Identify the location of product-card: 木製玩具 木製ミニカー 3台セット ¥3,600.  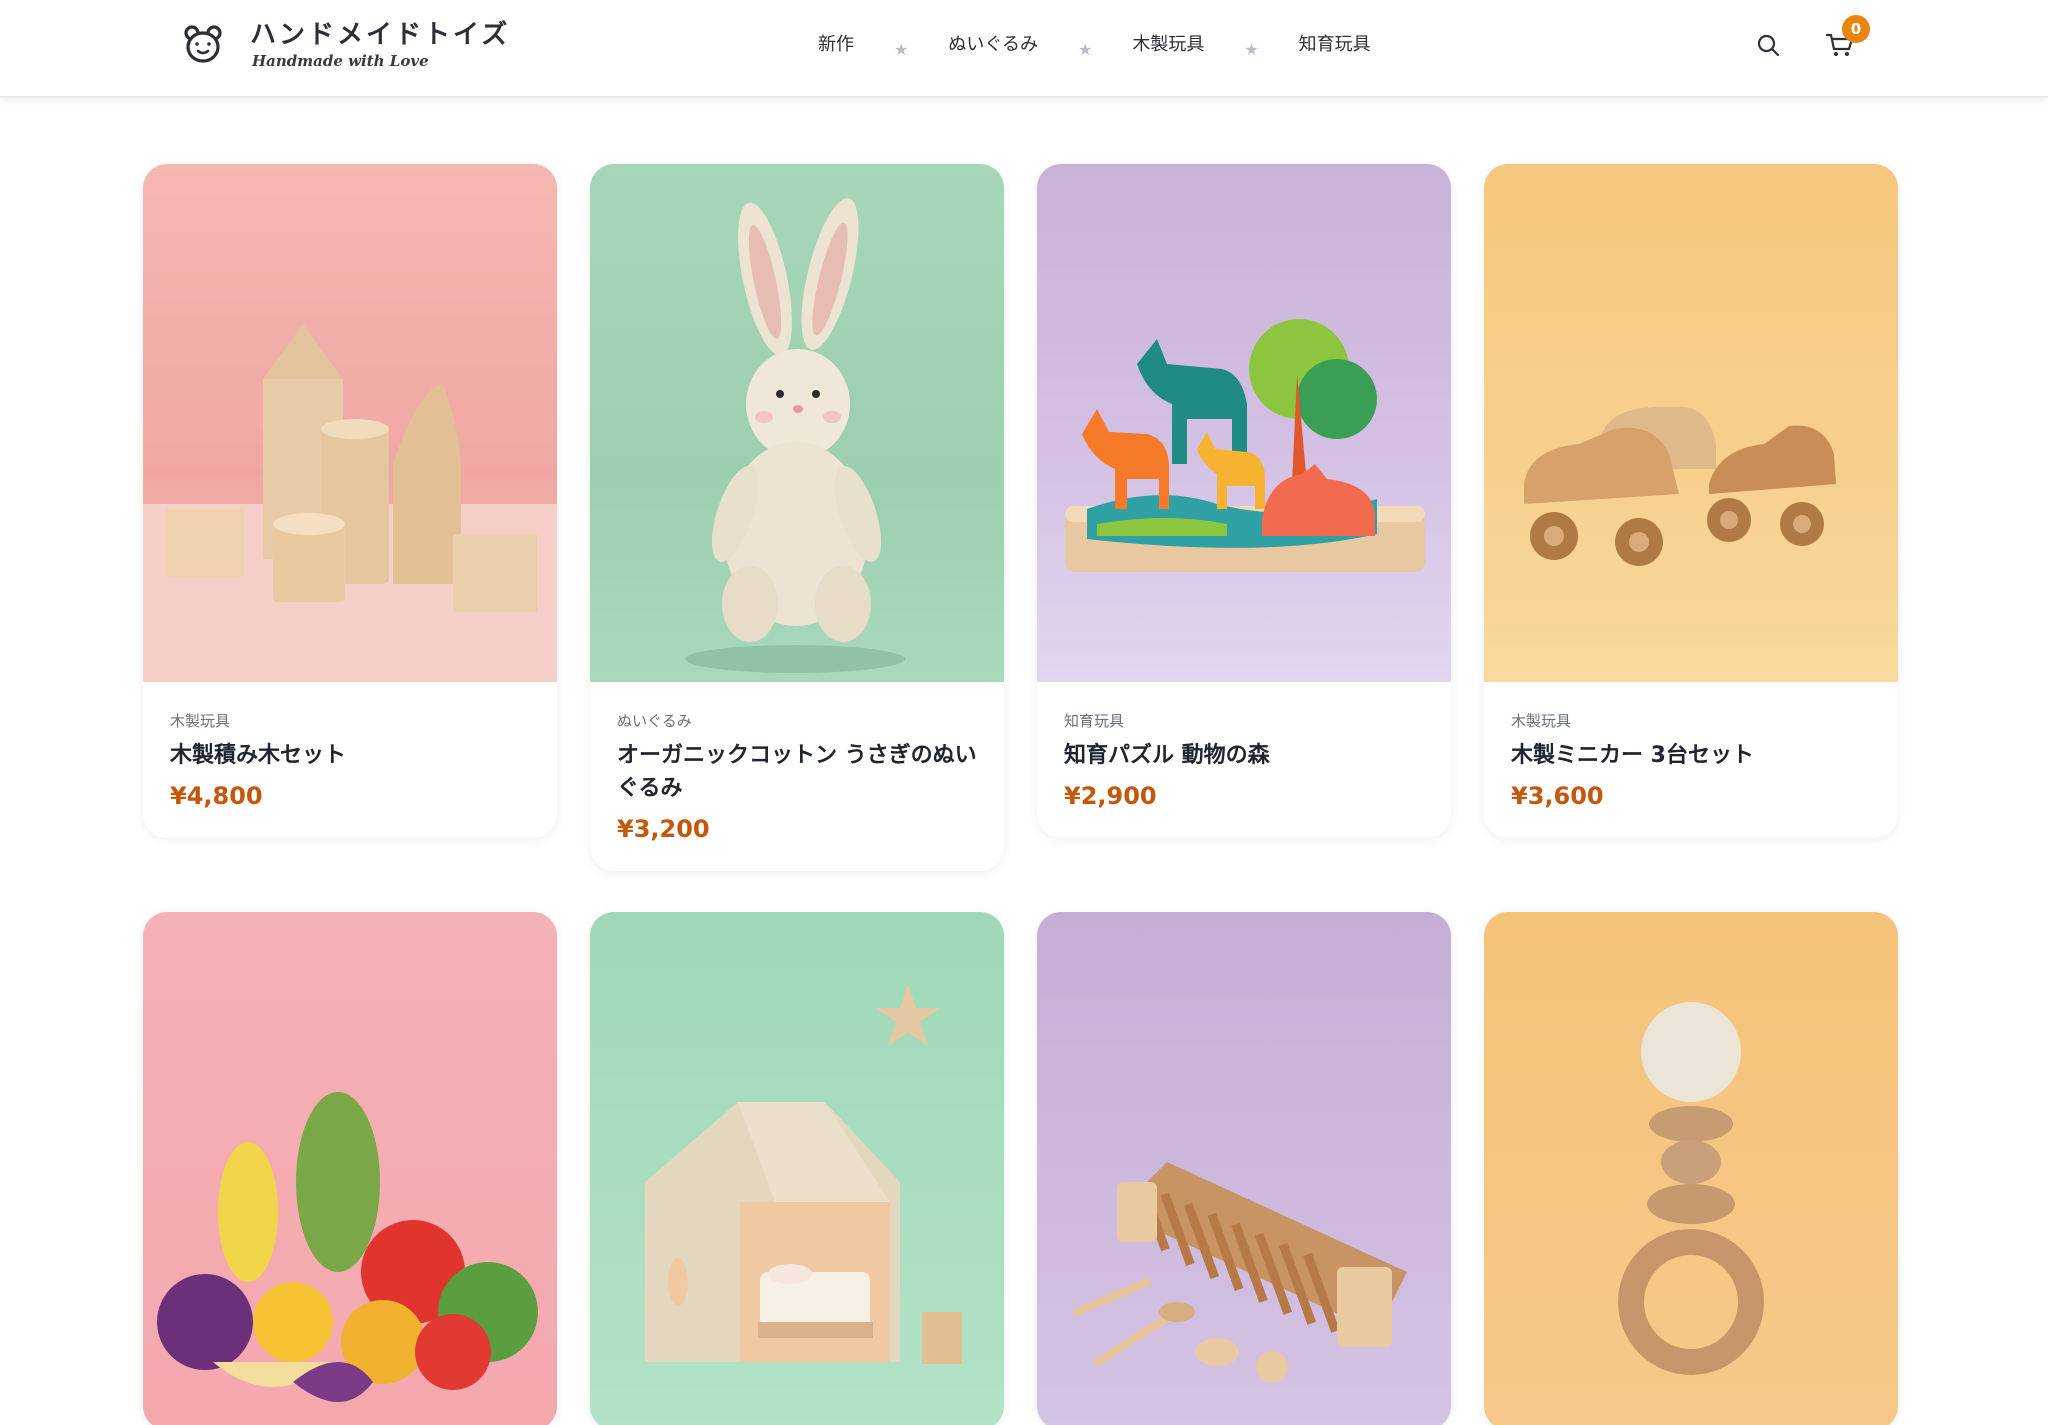
(1691, 501).